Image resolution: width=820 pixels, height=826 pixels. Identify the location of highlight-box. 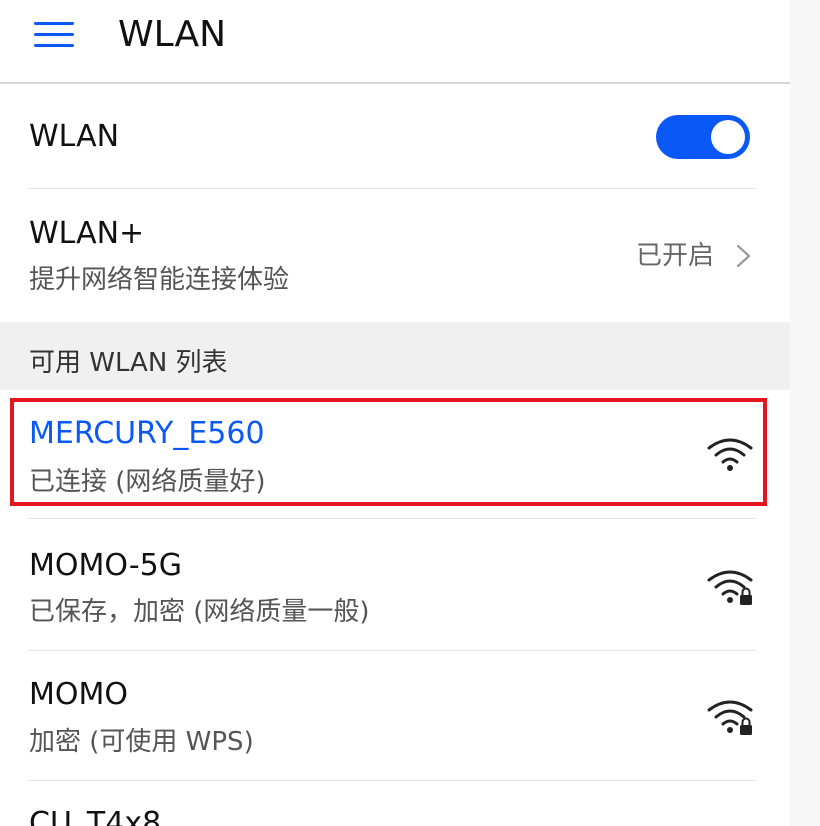
(388, 452).